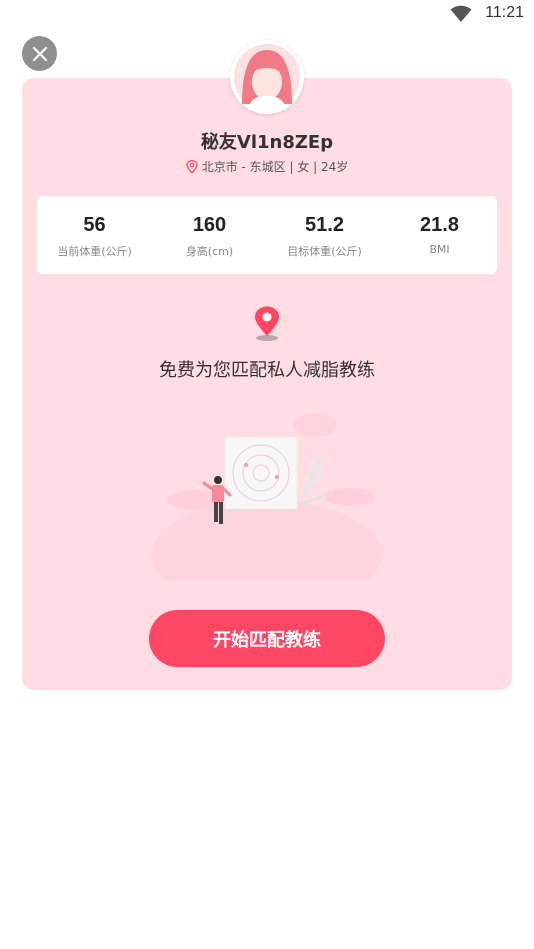 Image resolution: width=534 pixels, height=949 pixels. I want to click on stat-label: BMI, so click(439, 249).